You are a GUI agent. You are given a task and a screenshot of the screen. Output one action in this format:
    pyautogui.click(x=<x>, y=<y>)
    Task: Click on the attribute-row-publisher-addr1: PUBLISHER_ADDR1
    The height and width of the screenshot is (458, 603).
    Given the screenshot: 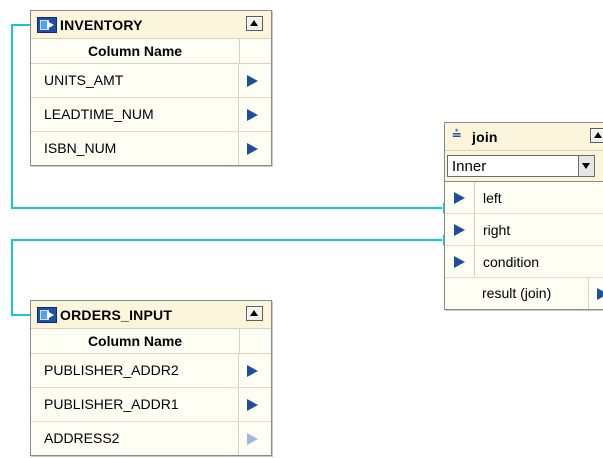 What is the action you would take?
    pyautogui.click(x=151, y=405)
    